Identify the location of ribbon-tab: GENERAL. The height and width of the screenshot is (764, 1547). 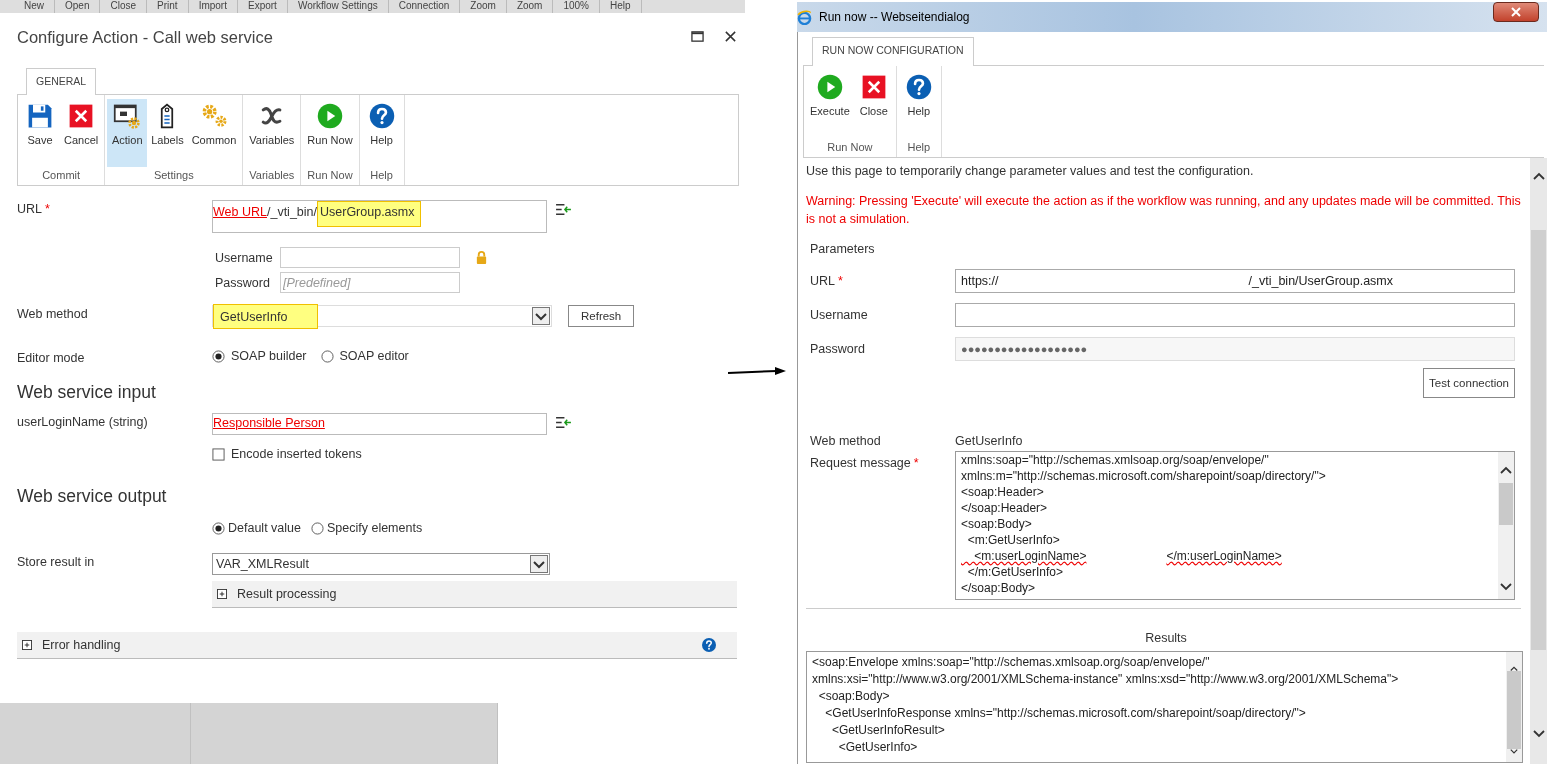
(61, 81).